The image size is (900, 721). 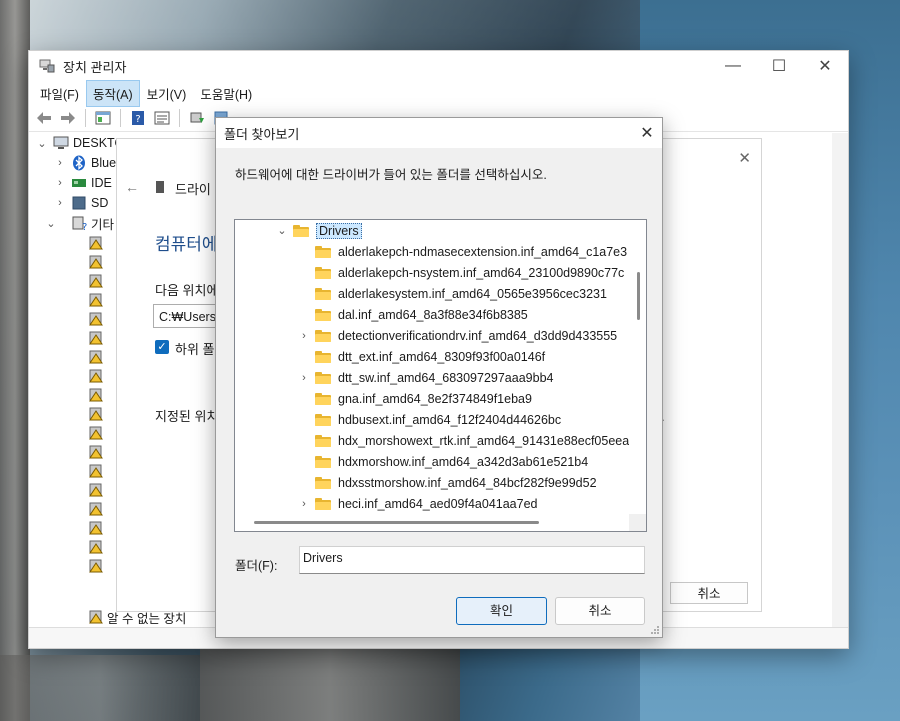 What do you see at coordinates (600, 611) in the screenshot?
I see `cancel-button: 취소` at bounding box center [600, 611].